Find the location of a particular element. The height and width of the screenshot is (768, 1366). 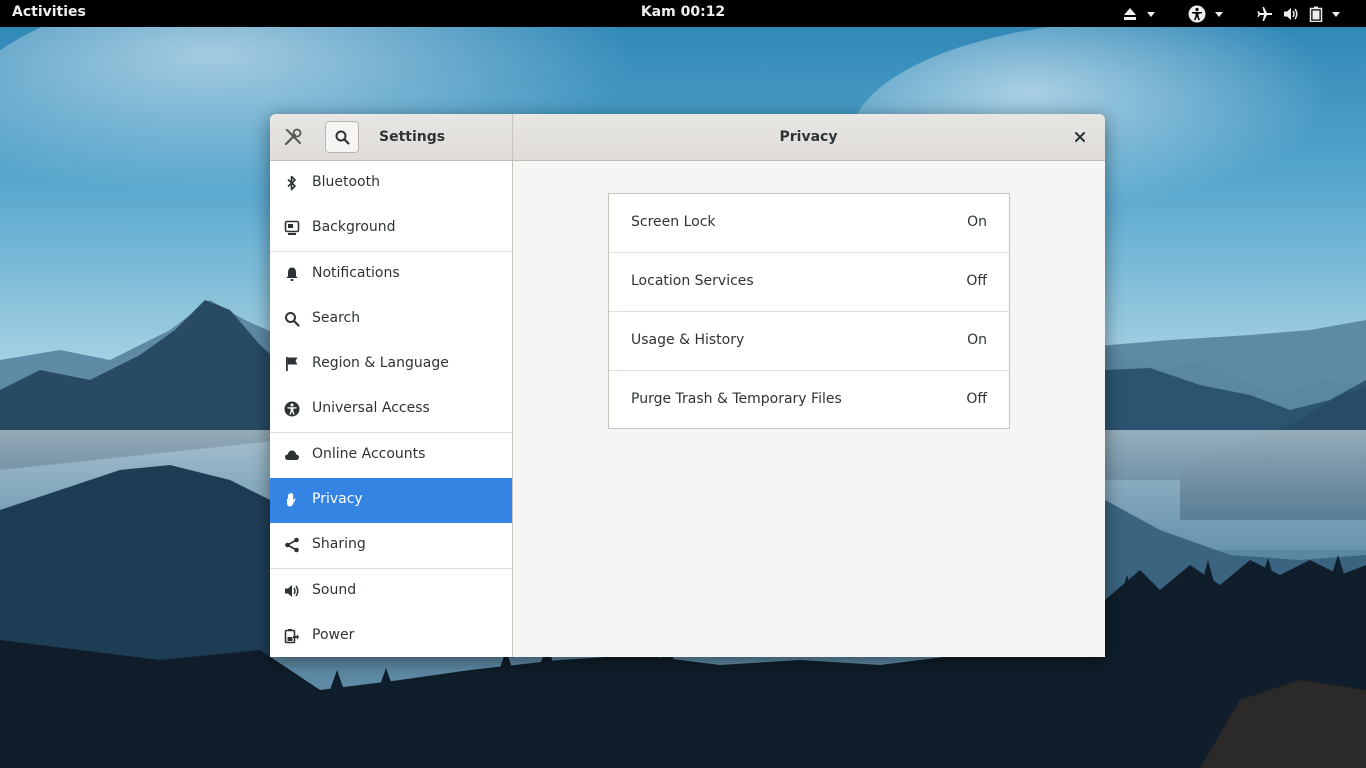

airplane-icon is located at coordinates (1264, 13).